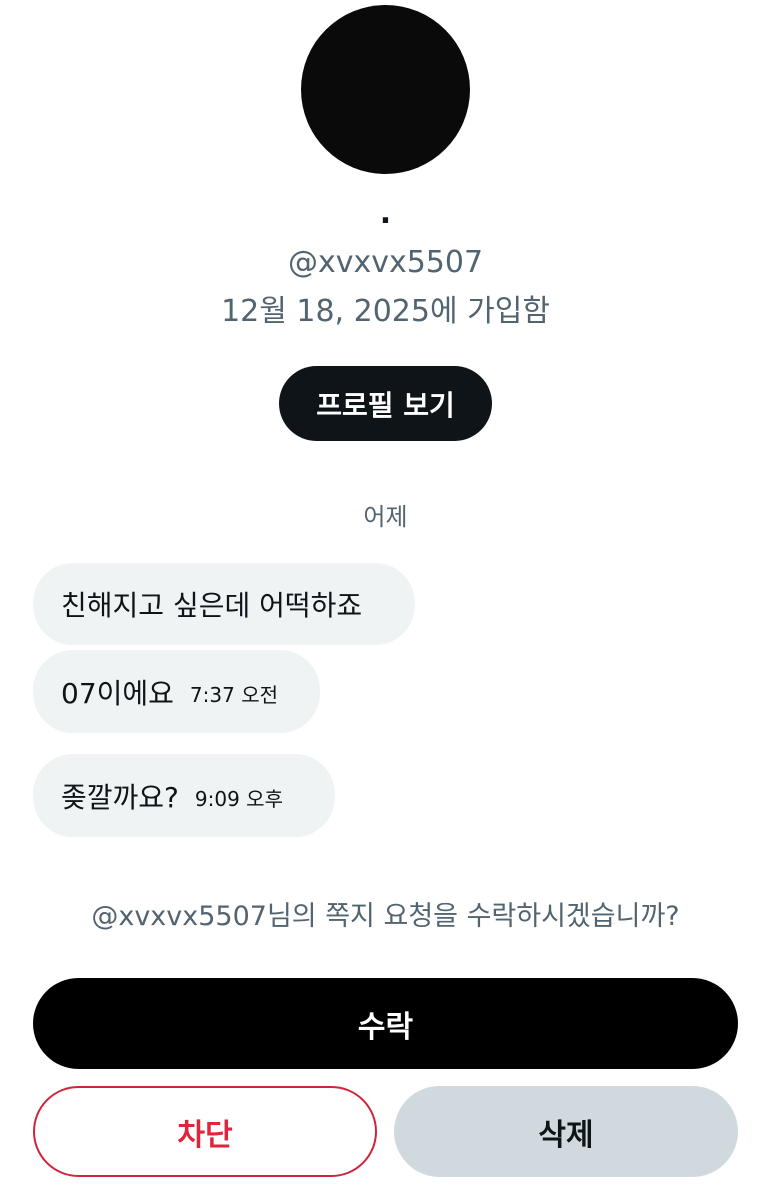 The image size is (771, 1200). I want to click on message-text: 07이에요, so click(117, 693).